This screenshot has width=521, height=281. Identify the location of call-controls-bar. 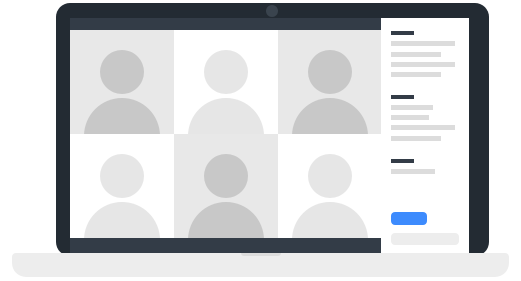
(225, 246).